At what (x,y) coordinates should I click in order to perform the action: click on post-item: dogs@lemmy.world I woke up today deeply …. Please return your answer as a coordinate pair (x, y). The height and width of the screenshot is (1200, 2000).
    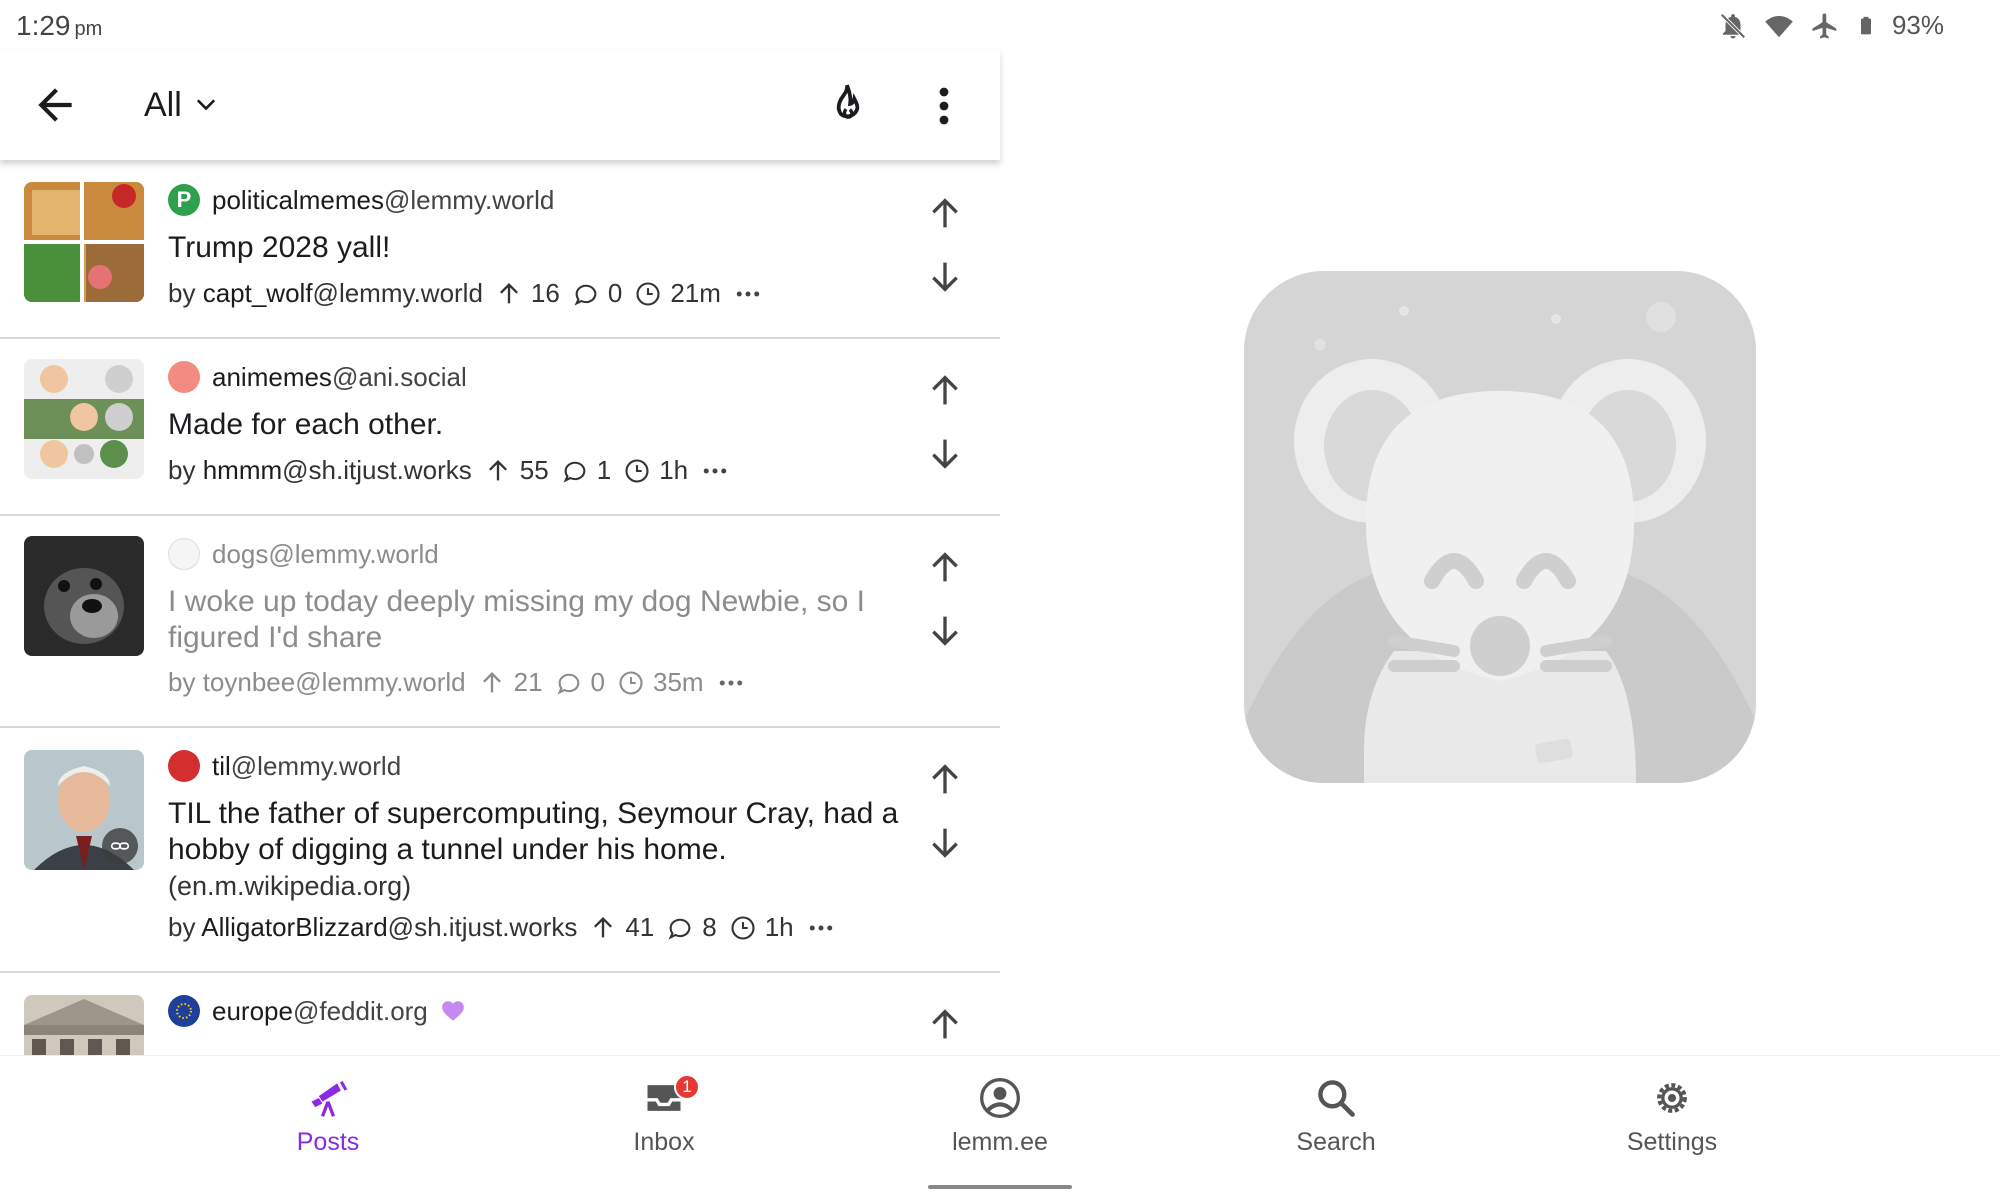
    Looking at the image, I should click on (500, 622).